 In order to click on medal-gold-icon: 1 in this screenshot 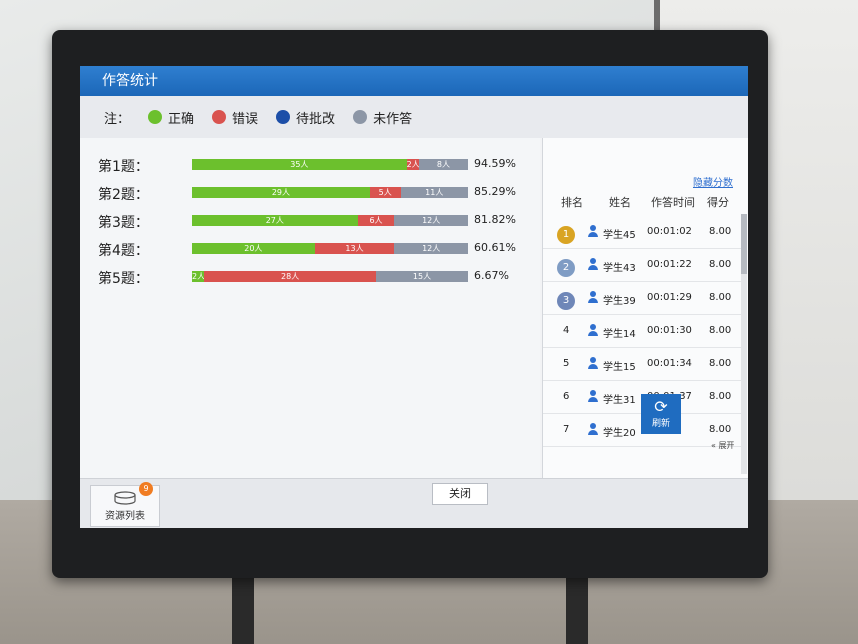, I will do `click(566, 235)`.